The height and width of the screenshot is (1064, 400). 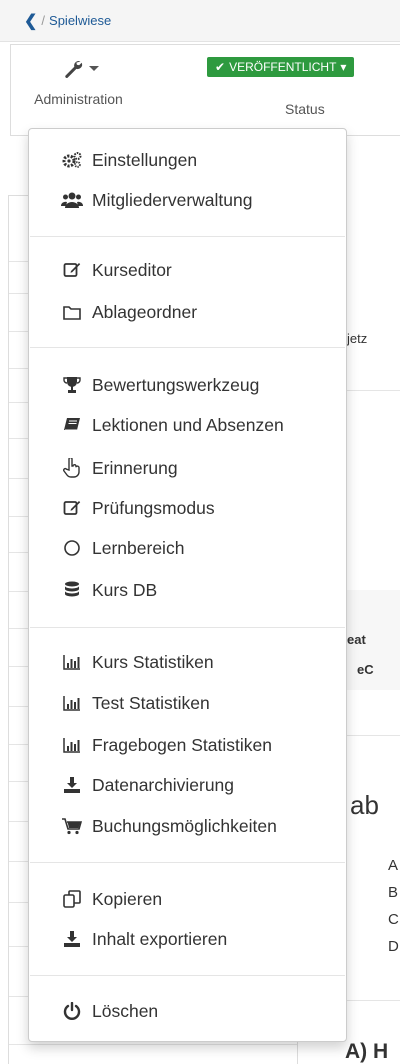 What do you see at coordinates (200, 21) in the screenshot?
I see `breadcrumb: ❮ / Spielwiese` at bounding box center [200, 21].